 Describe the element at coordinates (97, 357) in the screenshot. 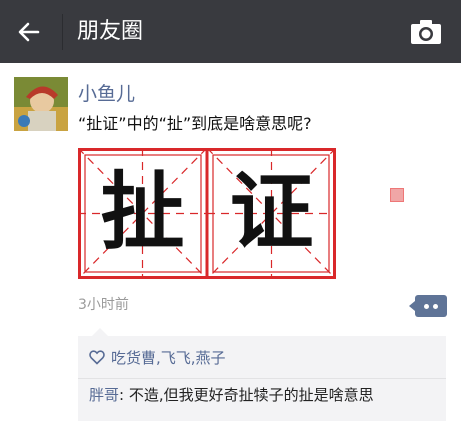

I see `heart-icon` at that location.